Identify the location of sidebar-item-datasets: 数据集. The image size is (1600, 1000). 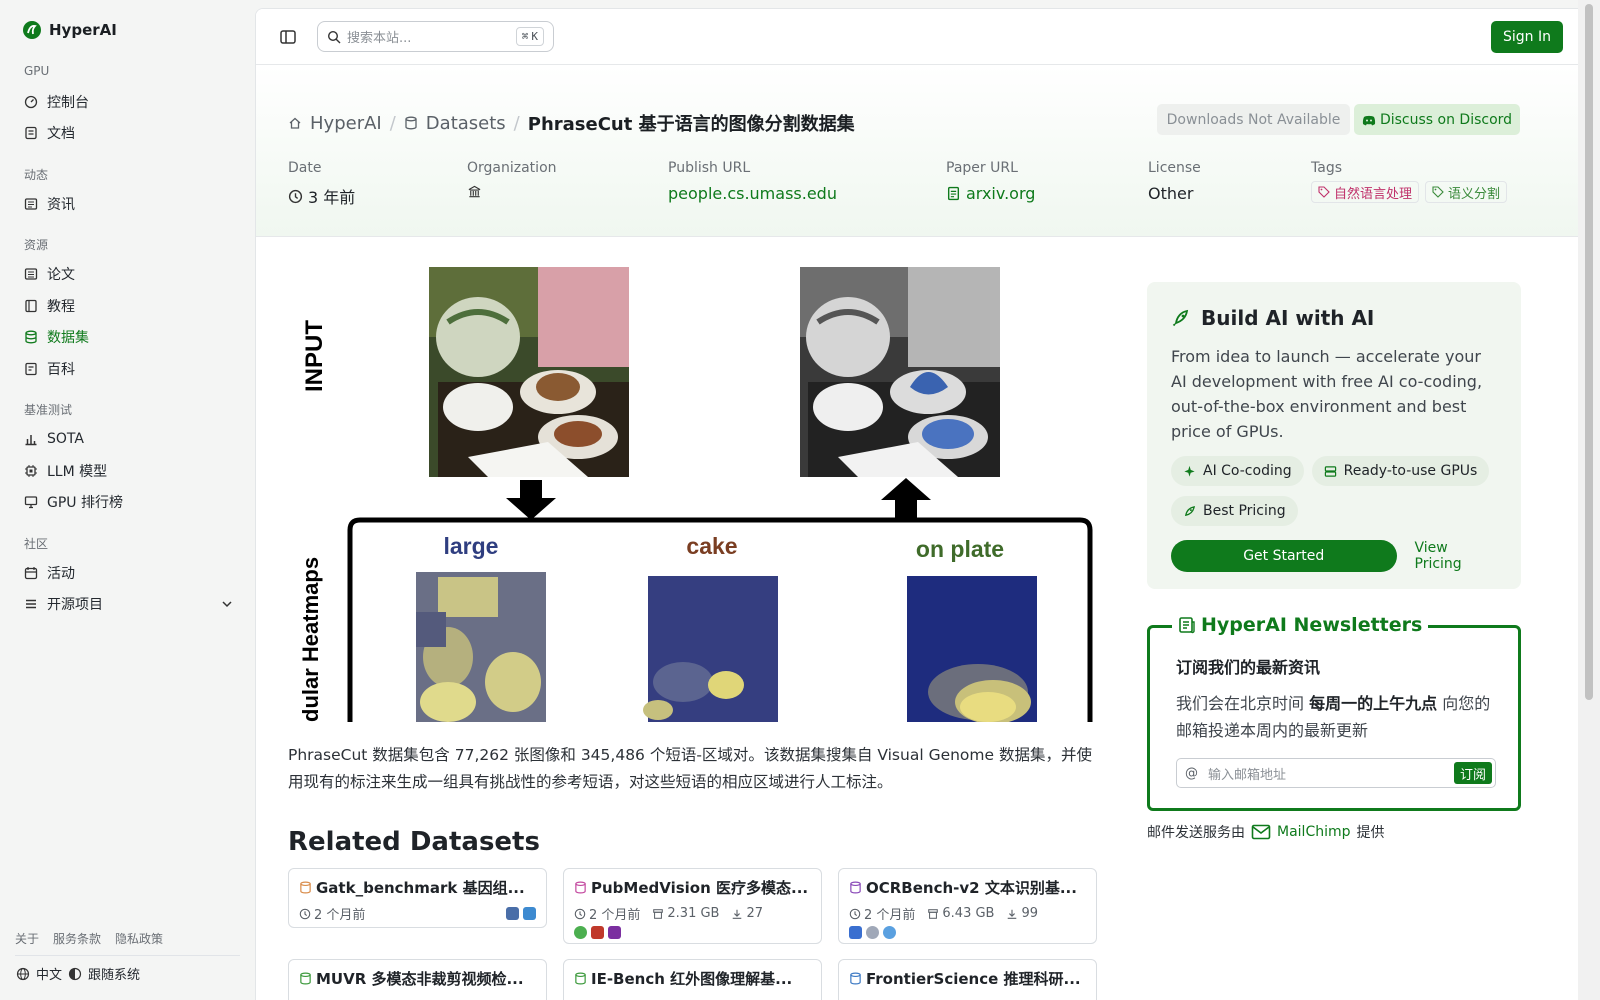
(129, 337).